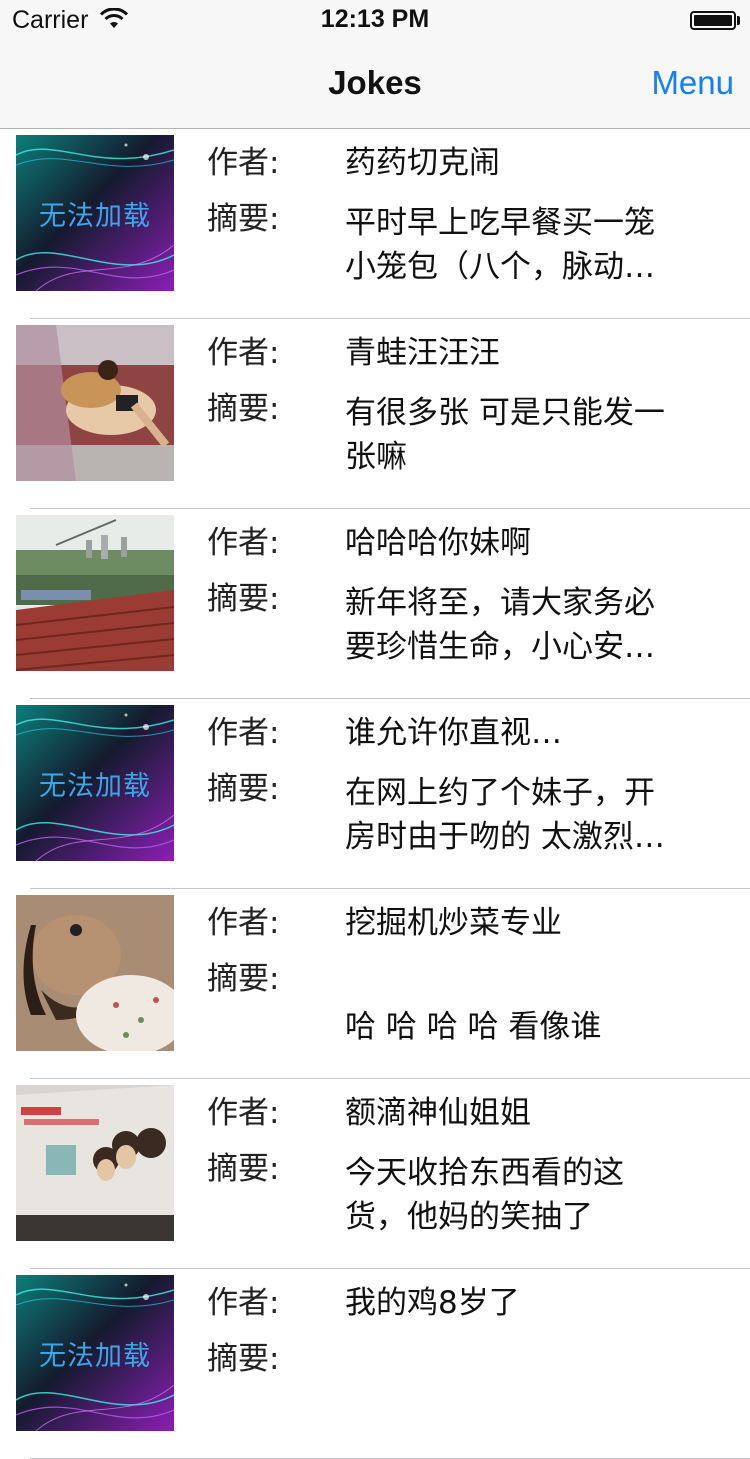  I want to click on author-name: 哈哈哈你妹啊, so click(438, 543).